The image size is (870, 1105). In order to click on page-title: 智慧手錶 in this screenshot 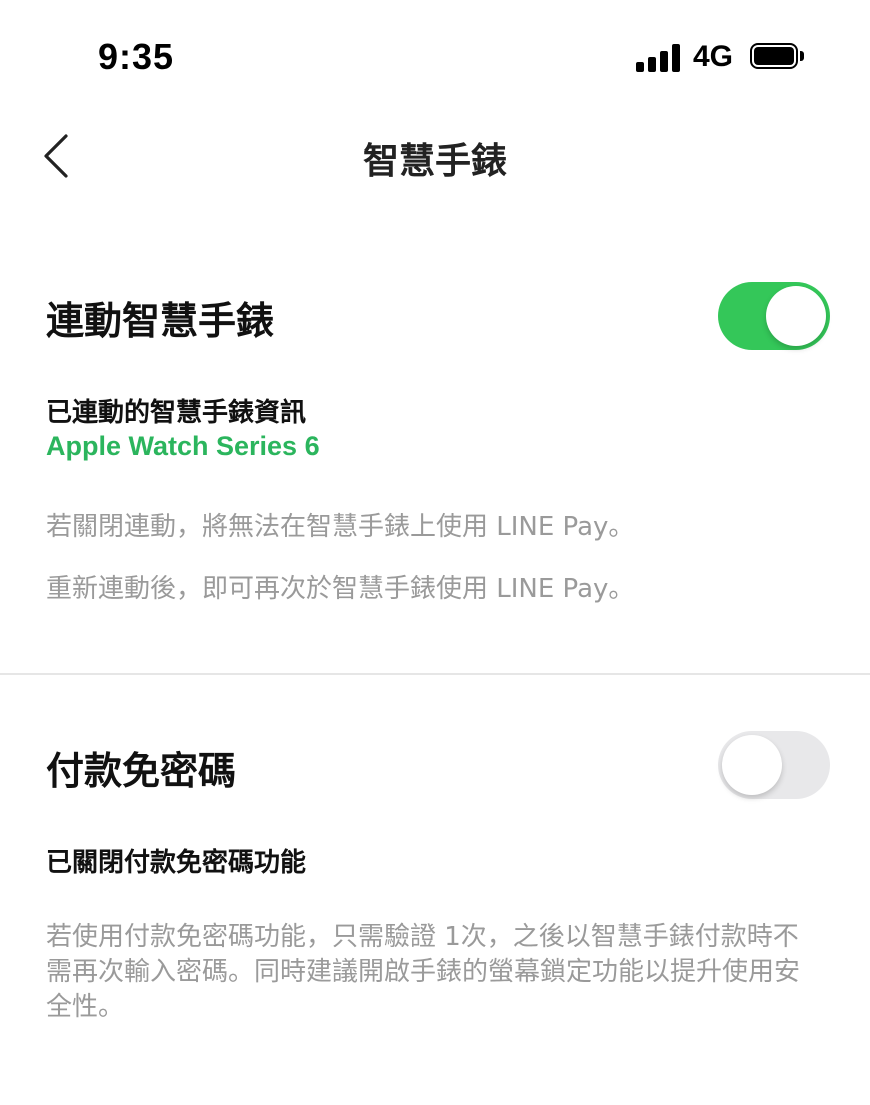, I will do `click(434, 161)`.